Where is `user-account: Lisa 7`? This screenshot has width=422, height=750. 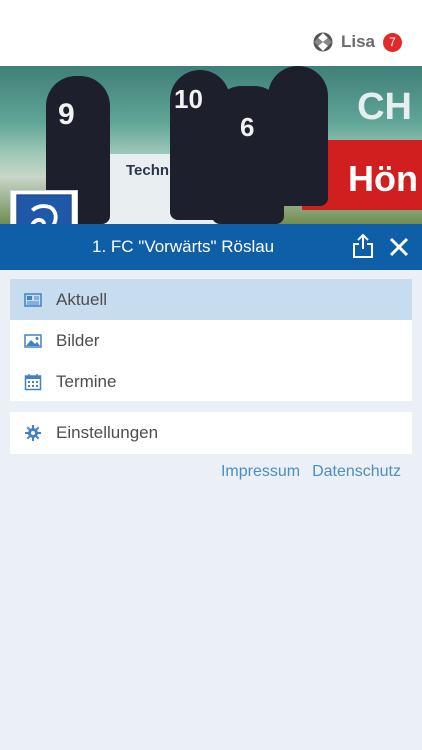 user-account: Lisa 7 is located at coordinates (357, 42).